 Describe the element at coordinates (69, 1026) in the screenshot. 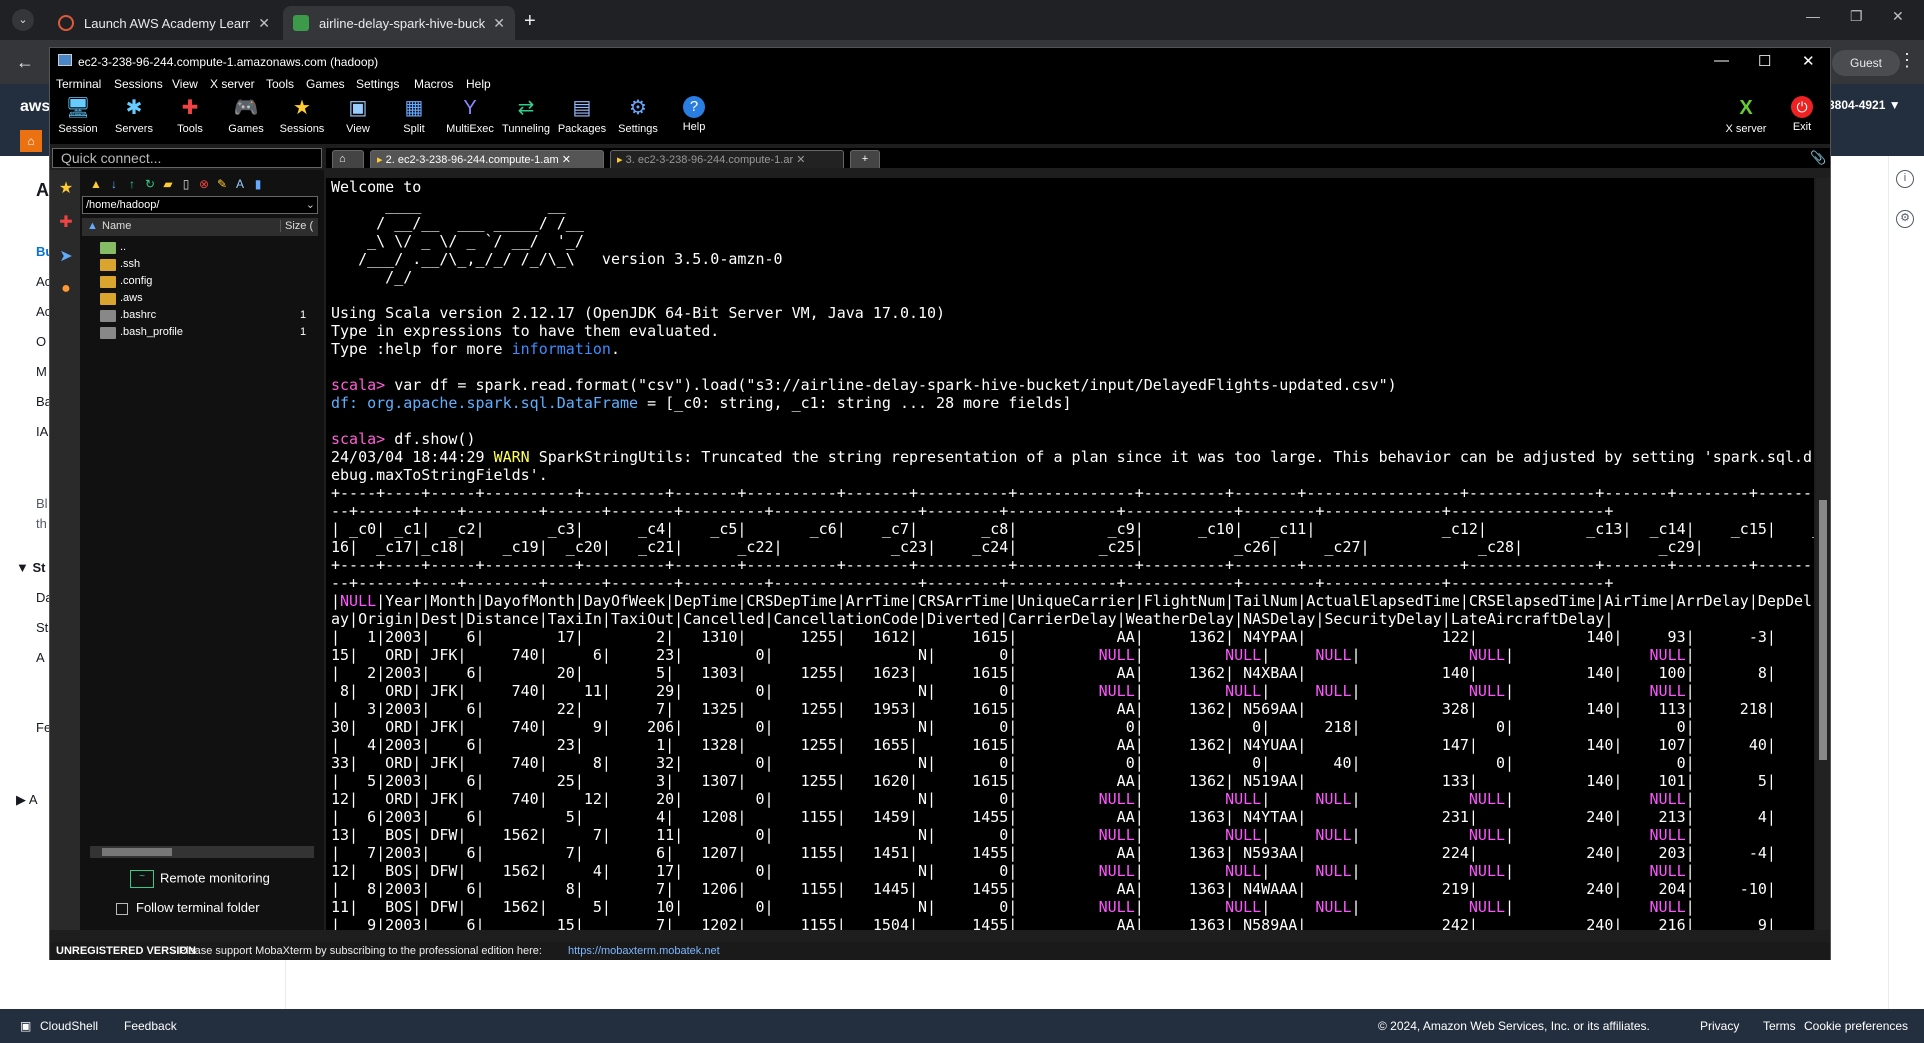

I see `cloudshell-link: CloudShell` at that location.